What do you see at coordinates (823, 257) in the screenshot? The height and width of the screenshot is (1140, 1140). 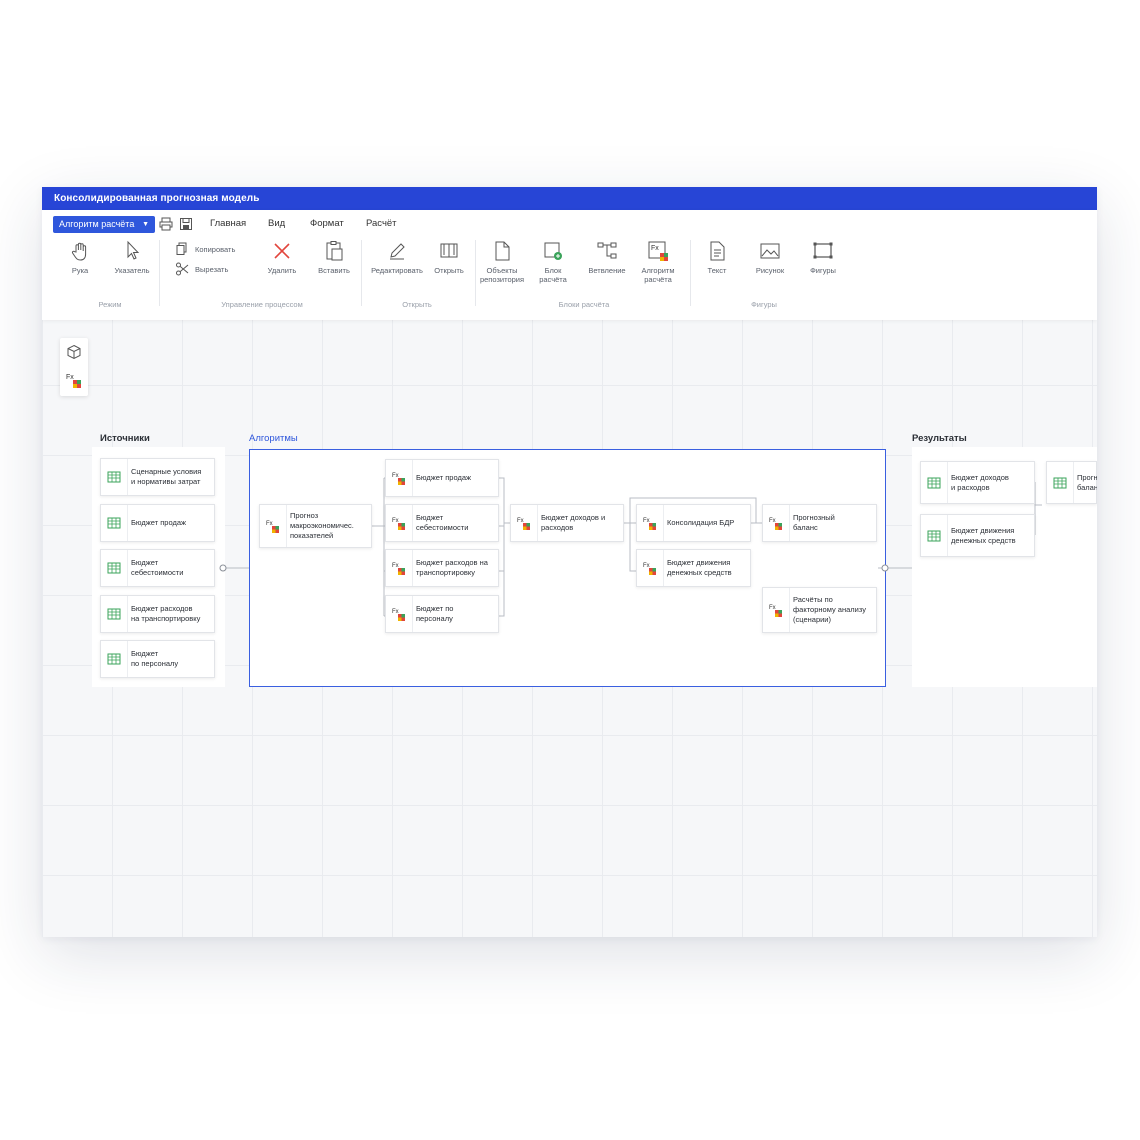 I see `shapes-tool: Фигуры` at bounding box center [823, 257].